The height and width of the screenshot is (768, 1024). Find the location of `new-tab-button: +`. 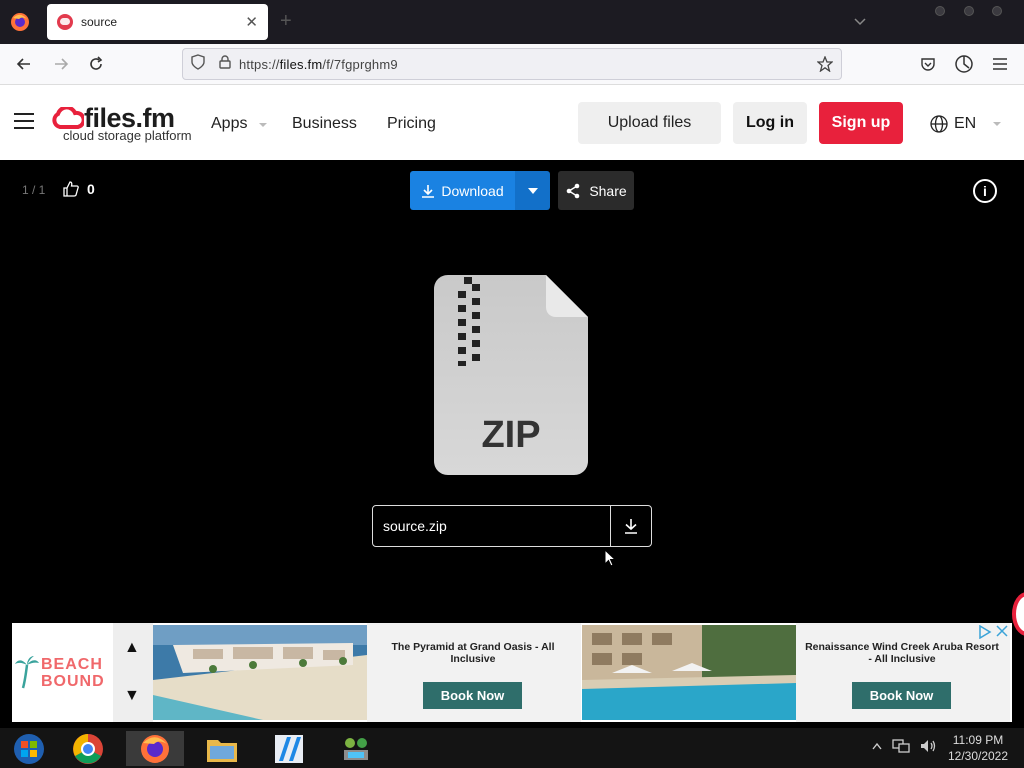

new-tab-button: + is located at coordinates (286, 21).